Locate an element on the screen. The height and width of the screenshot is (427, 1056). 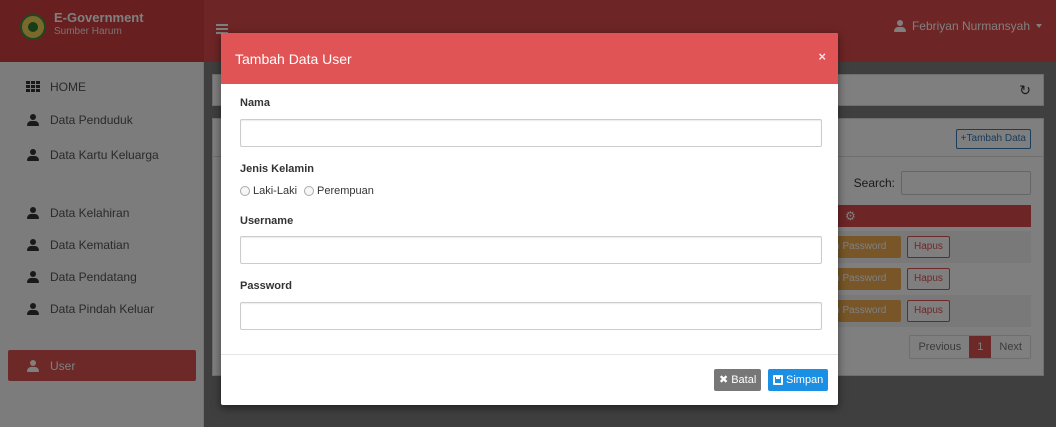
nama-input is located at coordinates (531, 133).